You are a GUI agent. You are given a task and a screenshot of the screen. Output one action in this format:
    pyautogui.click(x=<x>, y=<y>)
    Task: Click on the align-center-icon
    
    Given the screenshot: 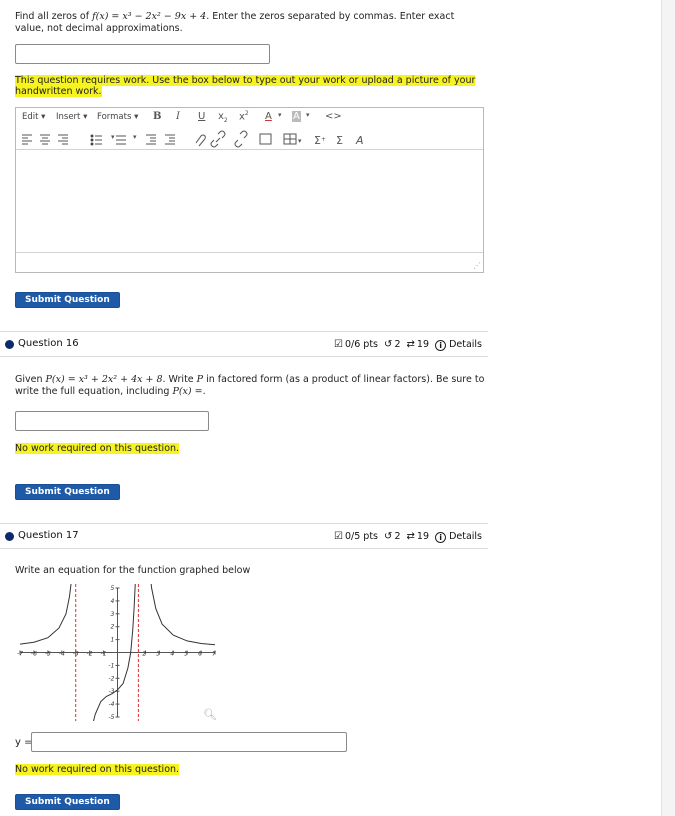 What is the action you would take?
    pyautogui.click(x=45, y=139)
    